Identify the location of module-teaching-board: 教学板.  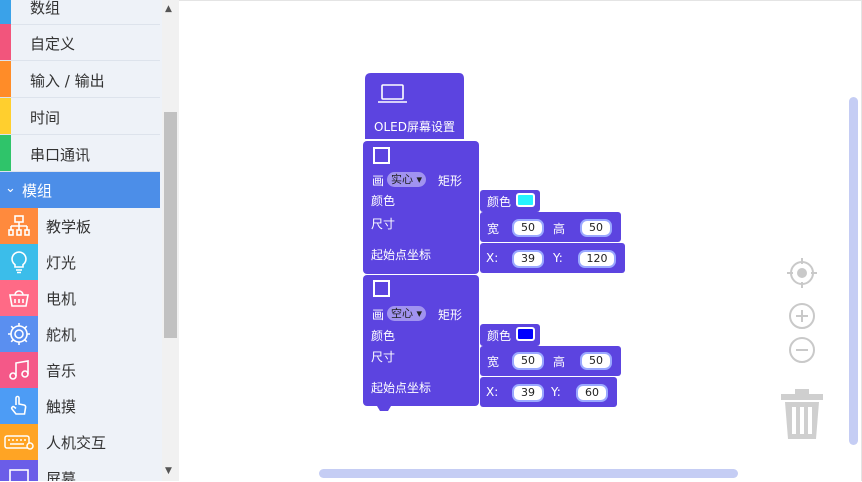
(80, 226).